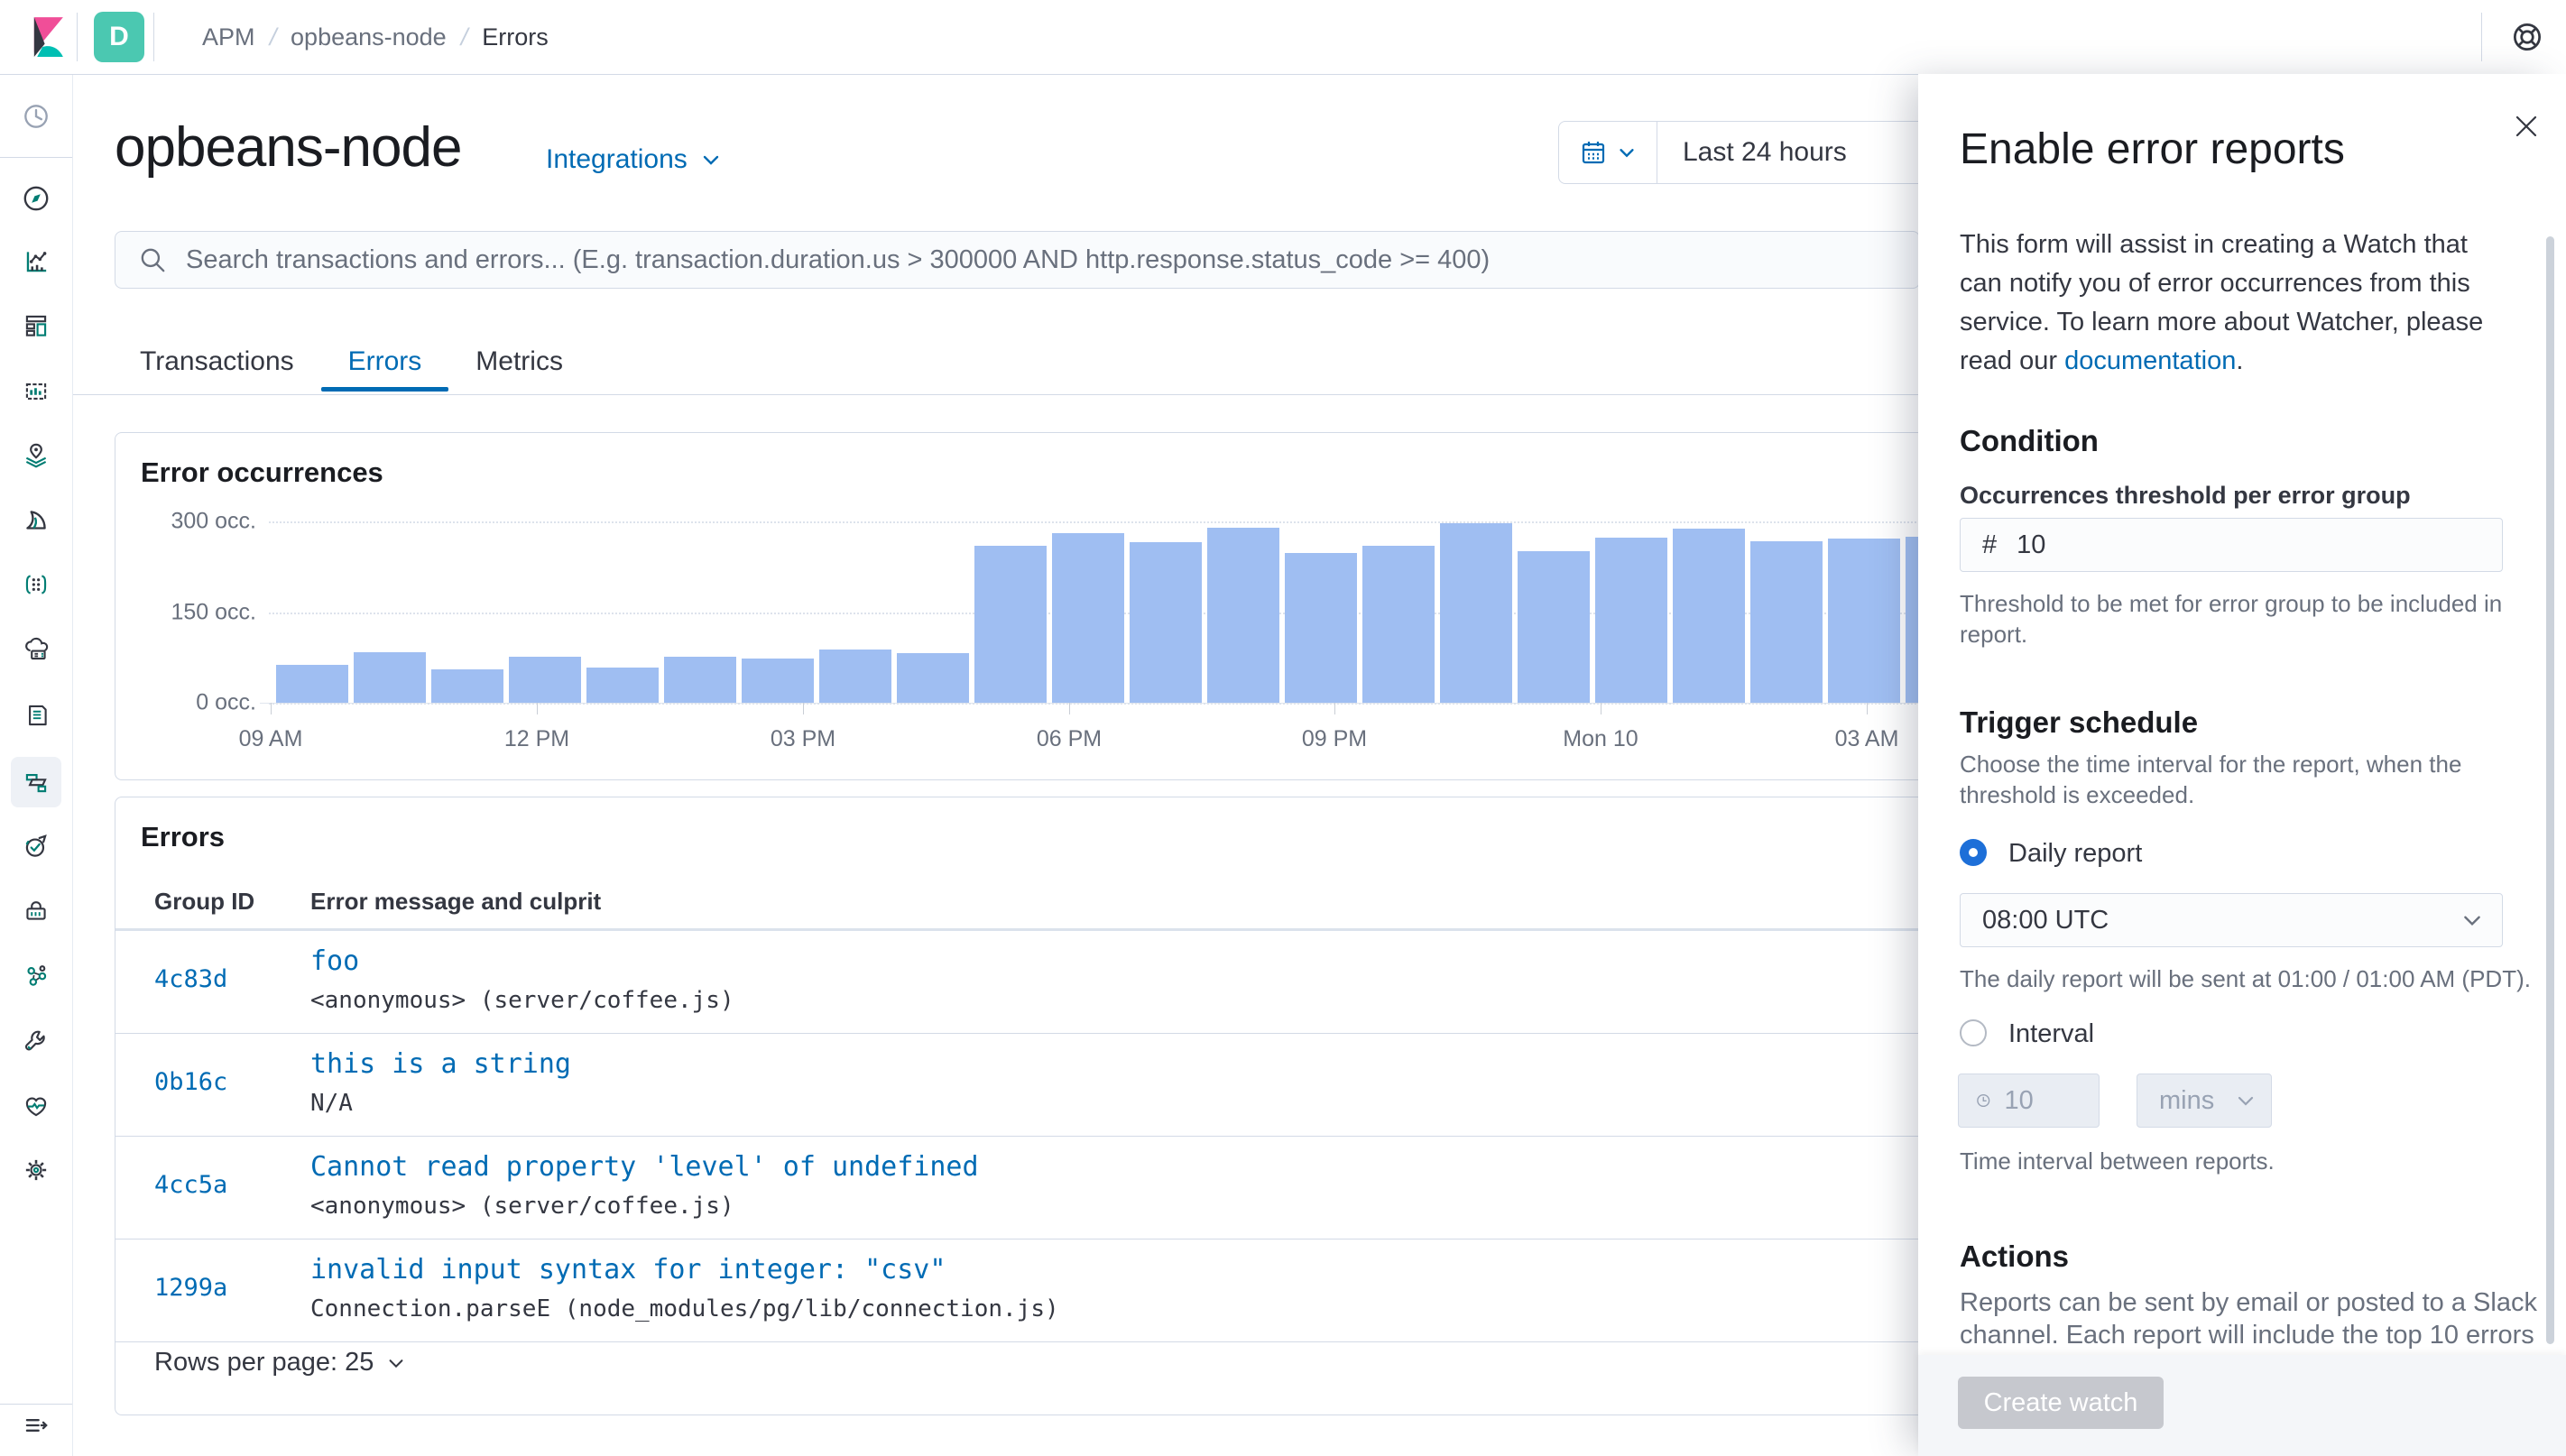 Image resolution: width=2566 pixels, height=1456 pixels. I want to click on x-axis-label: 12 PM, so click(536, 738).